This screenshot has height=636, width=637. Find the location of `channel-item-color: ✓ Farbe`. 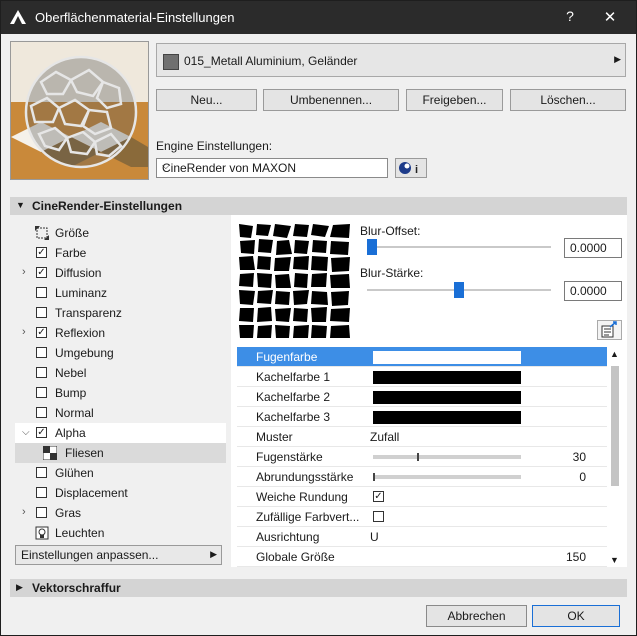

channel-item-color: ✓ Farbe is located at coordinates (120, 253).